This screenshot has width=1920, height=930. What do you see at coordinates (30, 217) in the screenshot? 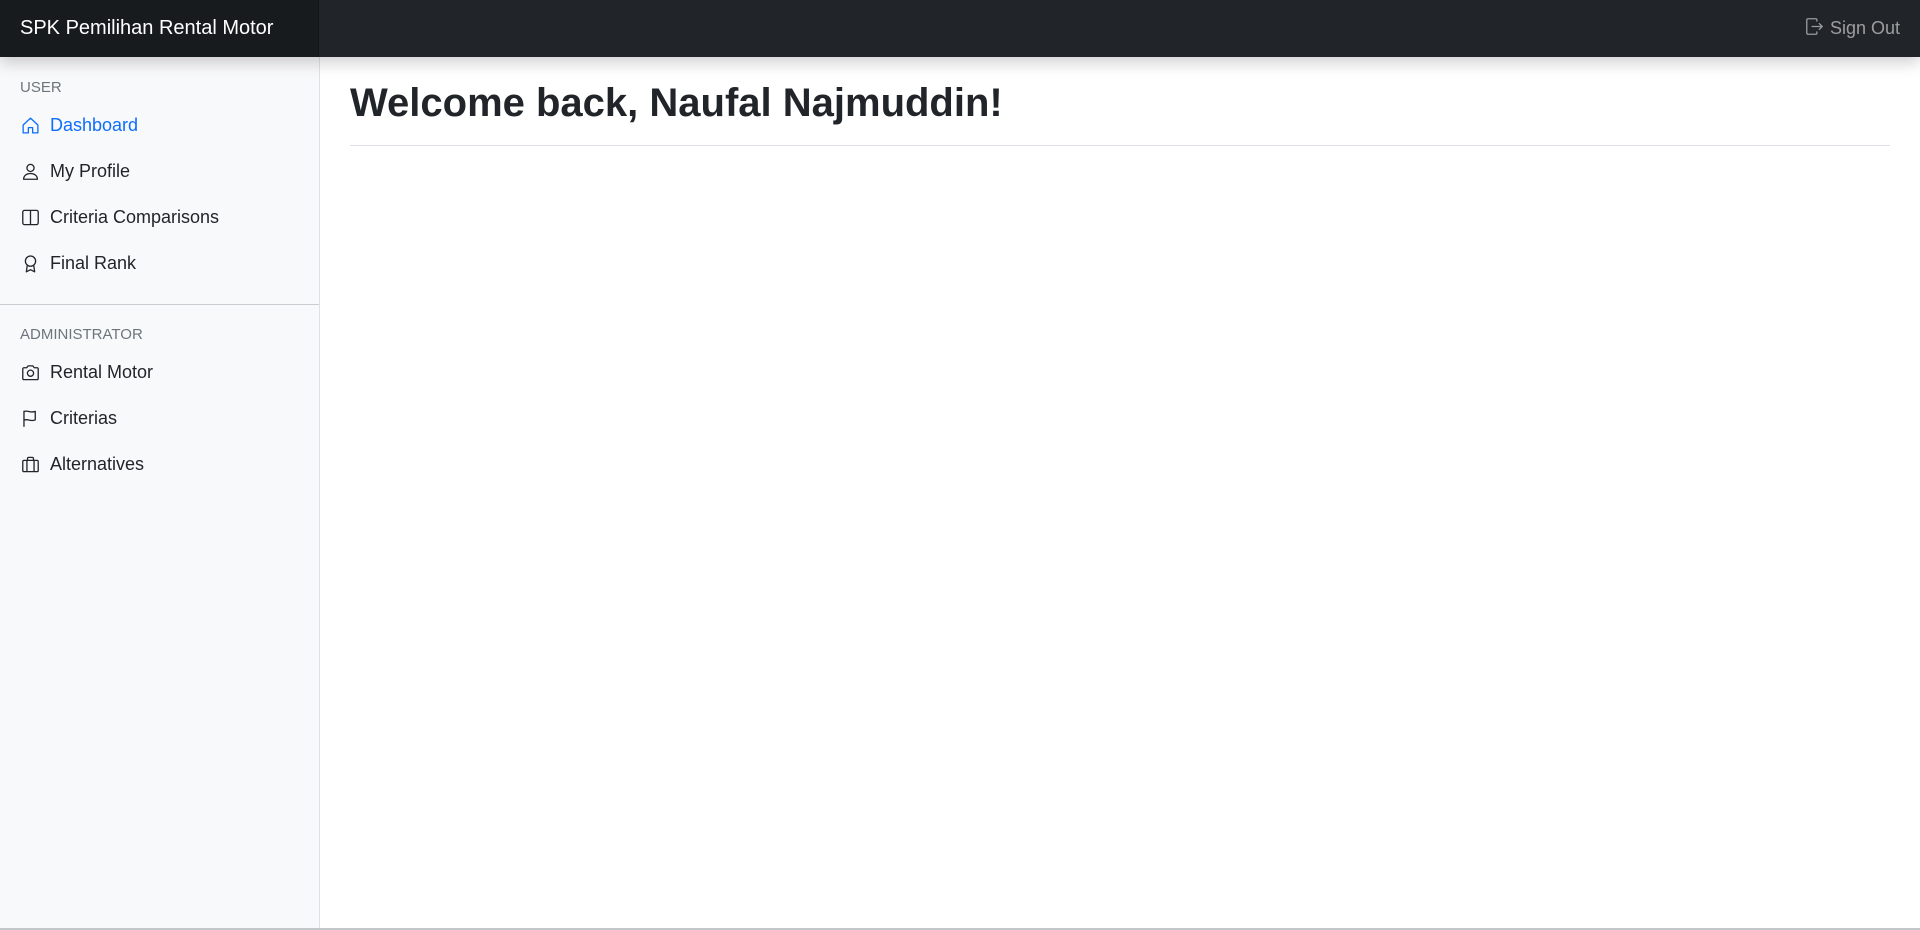
I see `layout-split-icon` at bounding box center [30, 217].